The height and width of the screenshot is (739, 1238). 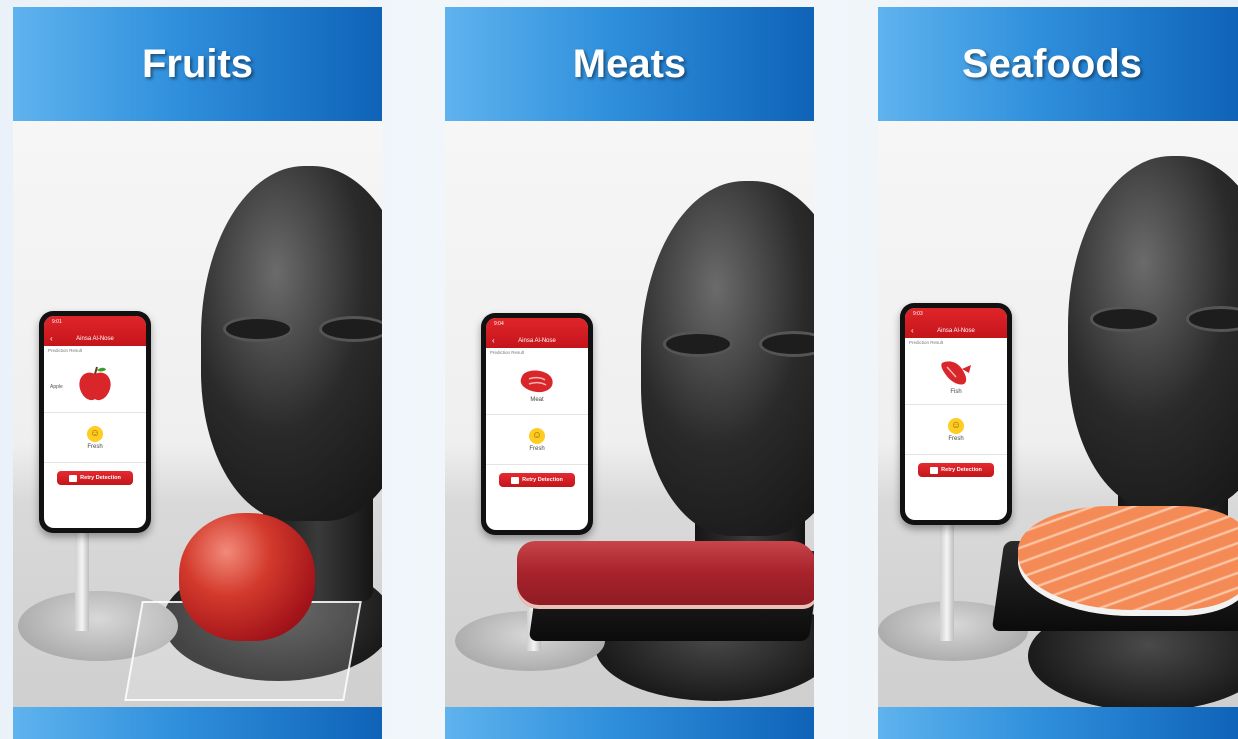 I want to click on panel-header: Seafoods, so click(x=1058, y=64).